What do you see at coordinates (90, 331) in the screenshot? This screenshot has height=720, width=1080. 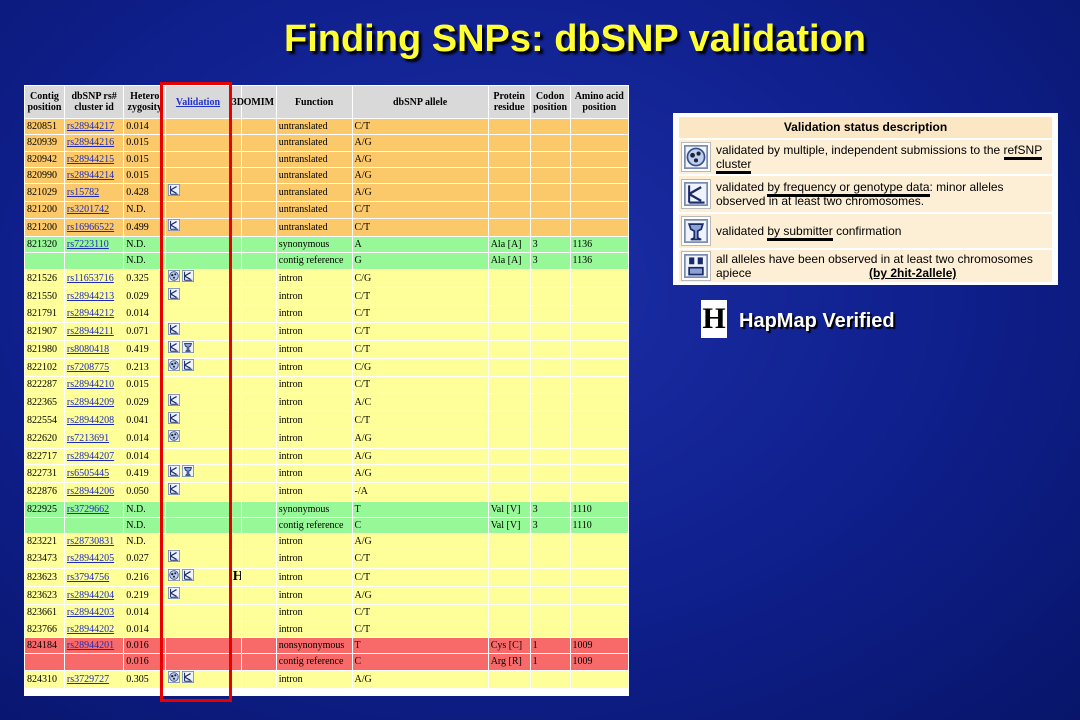 I see `rs-link: rs28944211` at bounding box center [90, 331].